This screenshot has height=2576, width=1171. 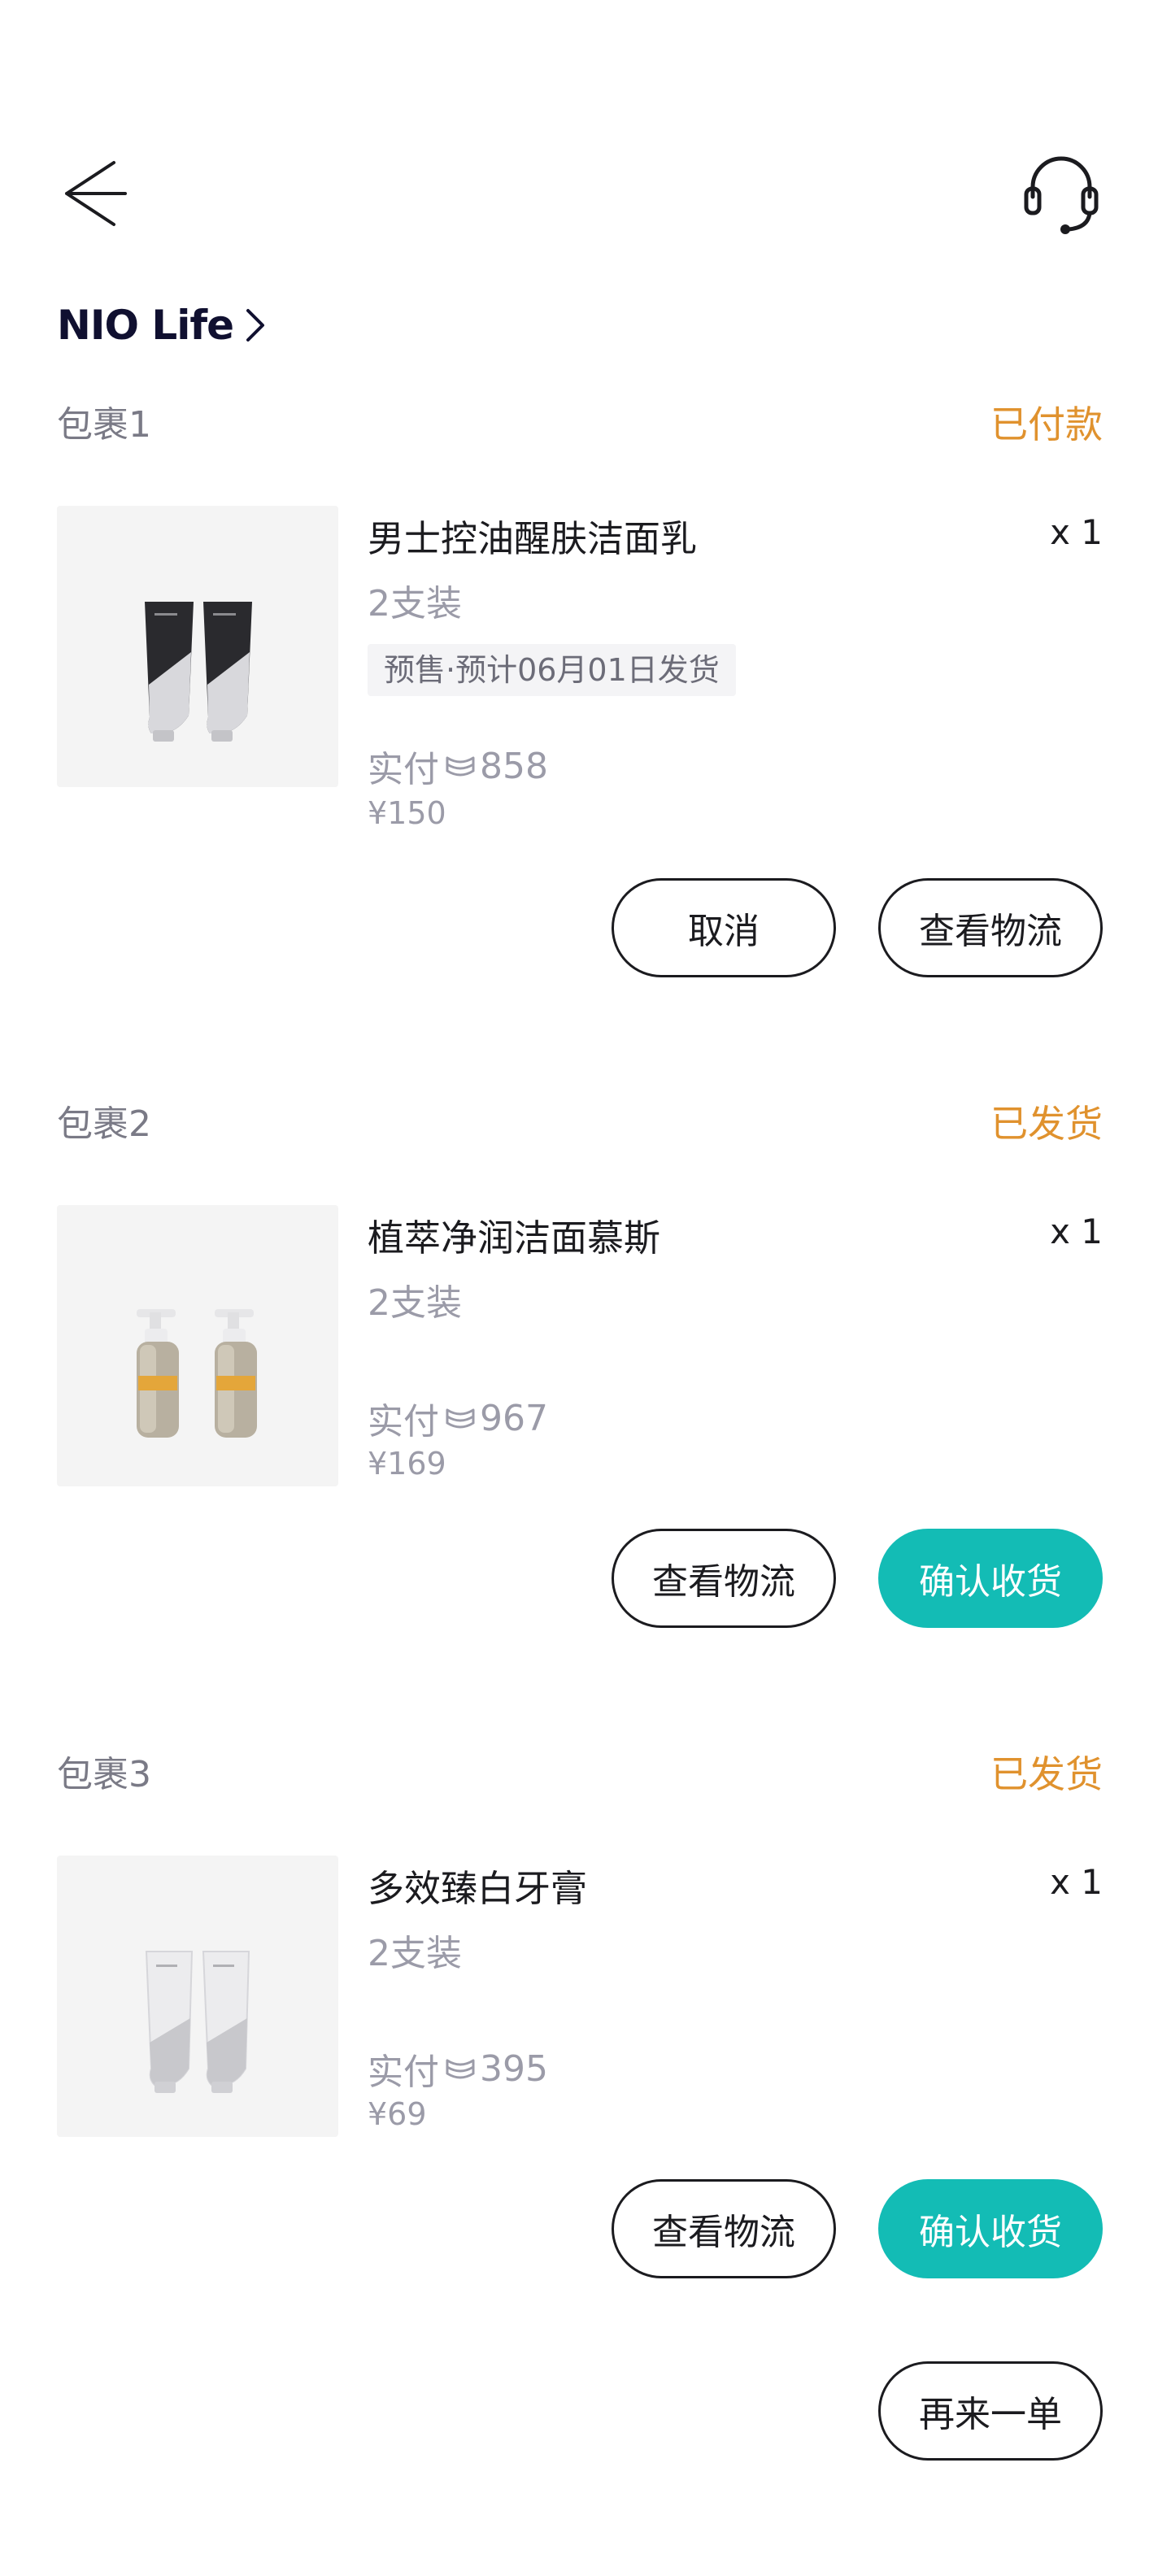 What do you see at coordinates (197, 1374) in the screenshot?
I see `product-foam-bottles` at bounding box center [197, 1374].